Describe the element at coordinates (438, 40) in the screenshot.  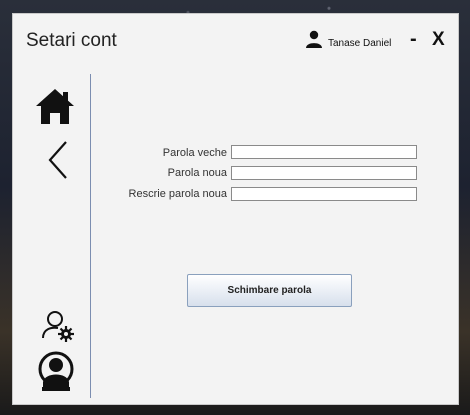
I see `close-button: X` at that location.